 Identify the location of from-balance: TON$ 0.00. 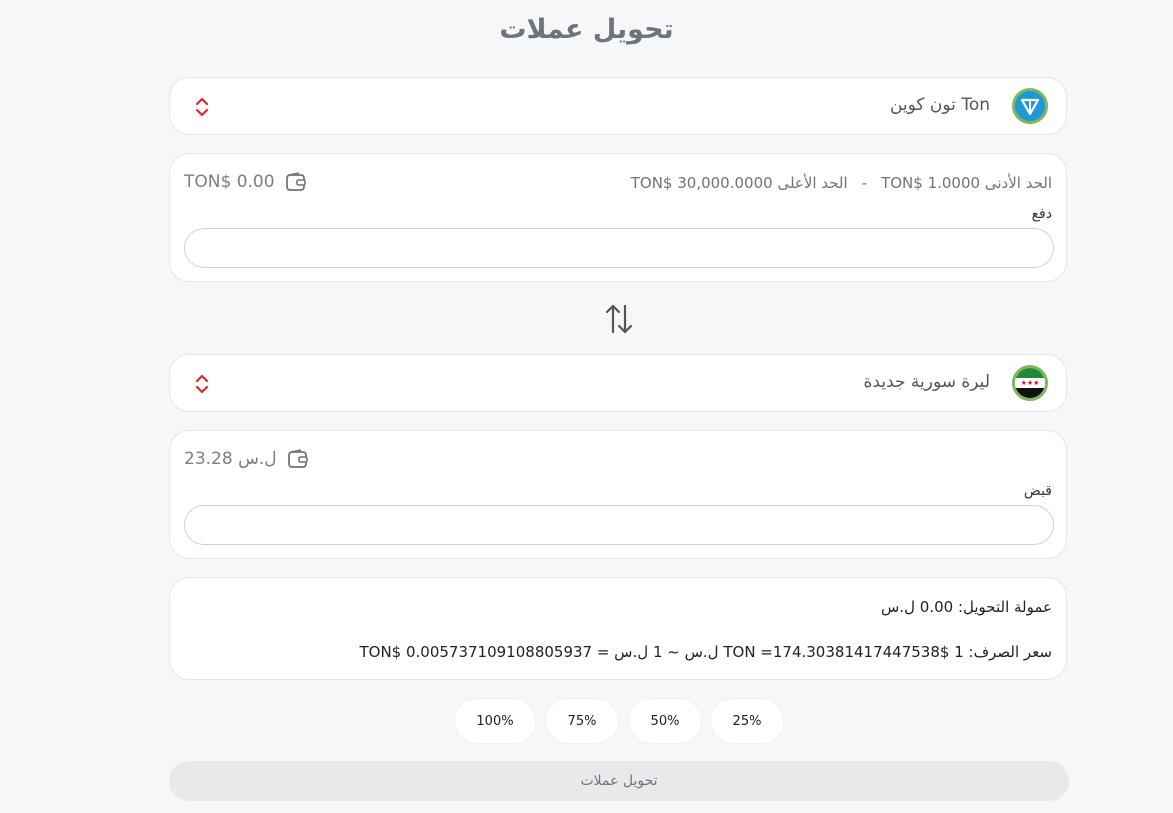
(245, 182).